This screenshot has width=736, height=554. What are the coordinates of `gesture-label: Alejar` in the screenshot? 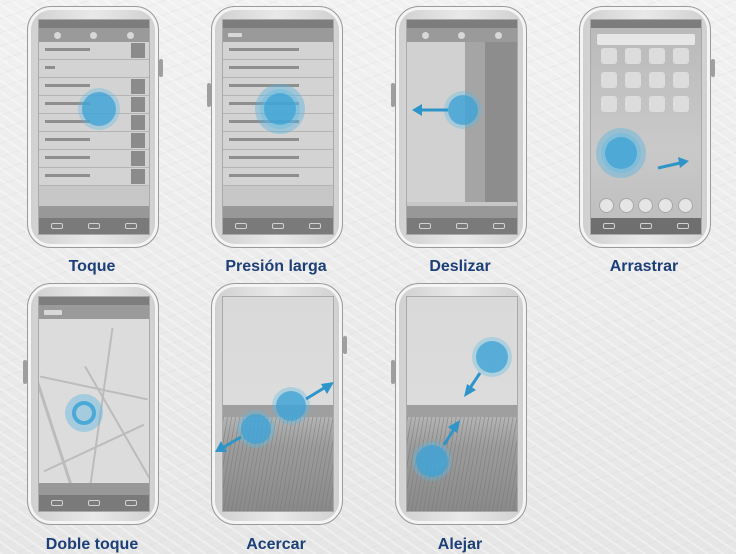 It's located at (460, 544).